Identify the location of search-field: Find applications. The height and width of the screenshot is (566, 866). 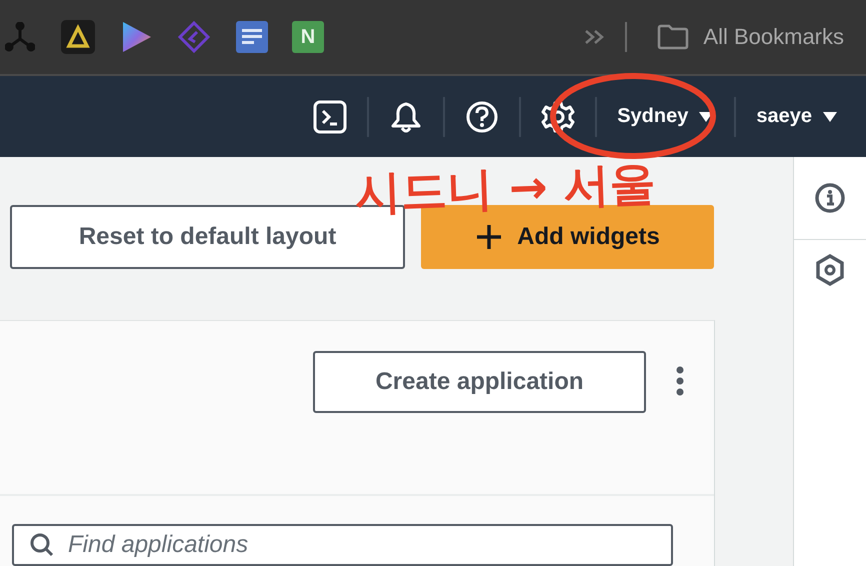
(342, 545).